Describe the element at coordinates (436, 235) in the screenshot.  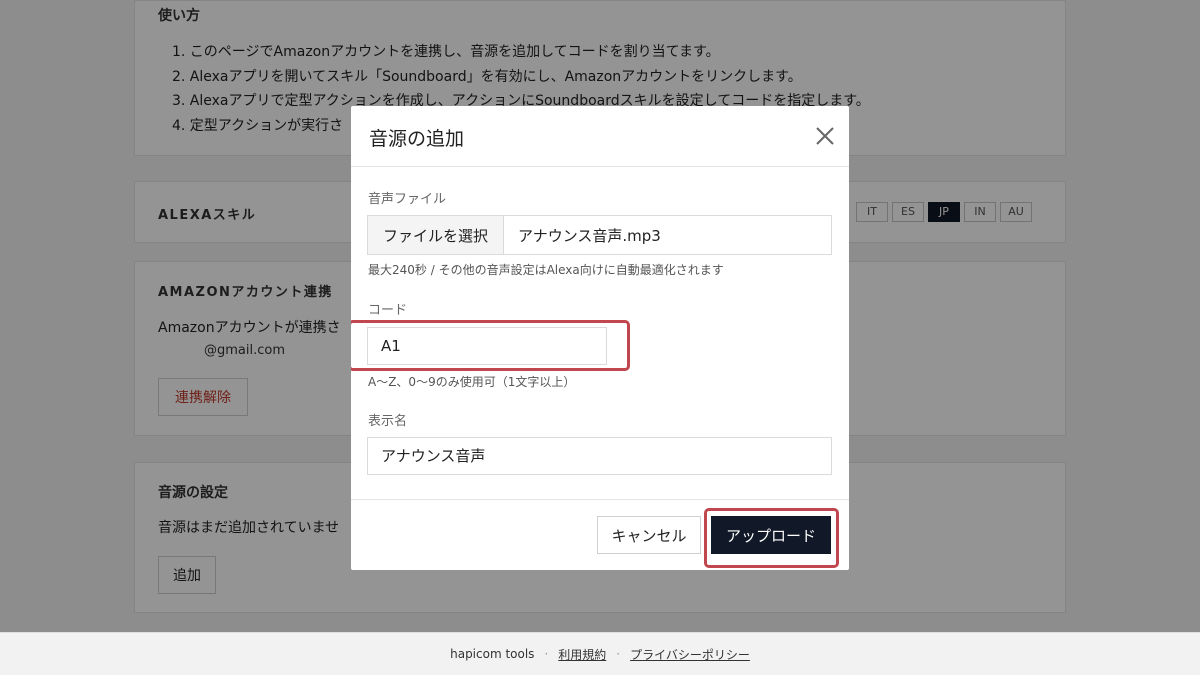
I see `choose-file-button: ファイルを選択` at that location.